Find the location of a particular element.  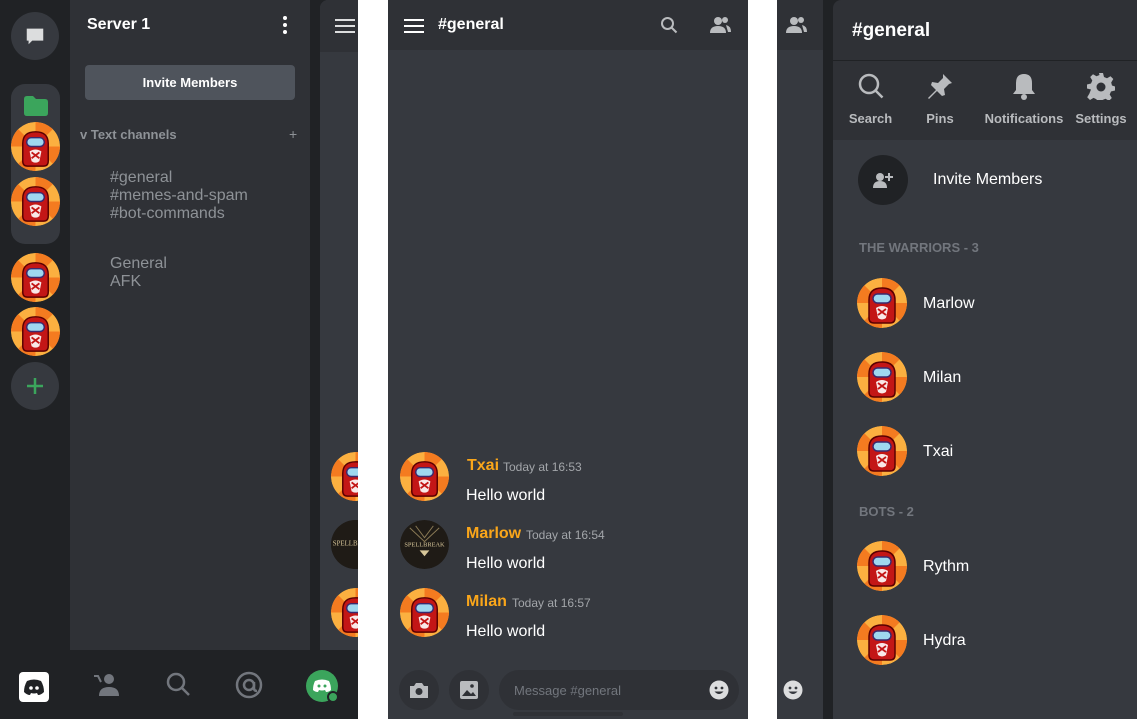

settings-action: Settings is located at coordinates (1101, 99).